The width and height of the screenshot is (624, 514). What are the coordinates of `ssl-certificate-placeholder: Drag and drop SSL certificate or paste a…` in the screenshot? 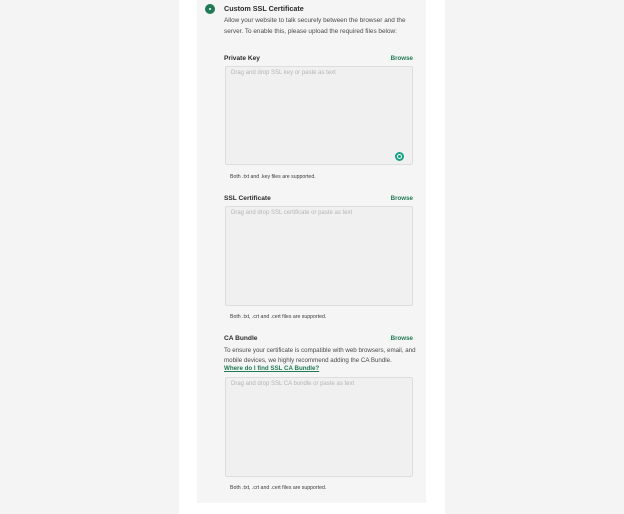 It's located at (292, 213).